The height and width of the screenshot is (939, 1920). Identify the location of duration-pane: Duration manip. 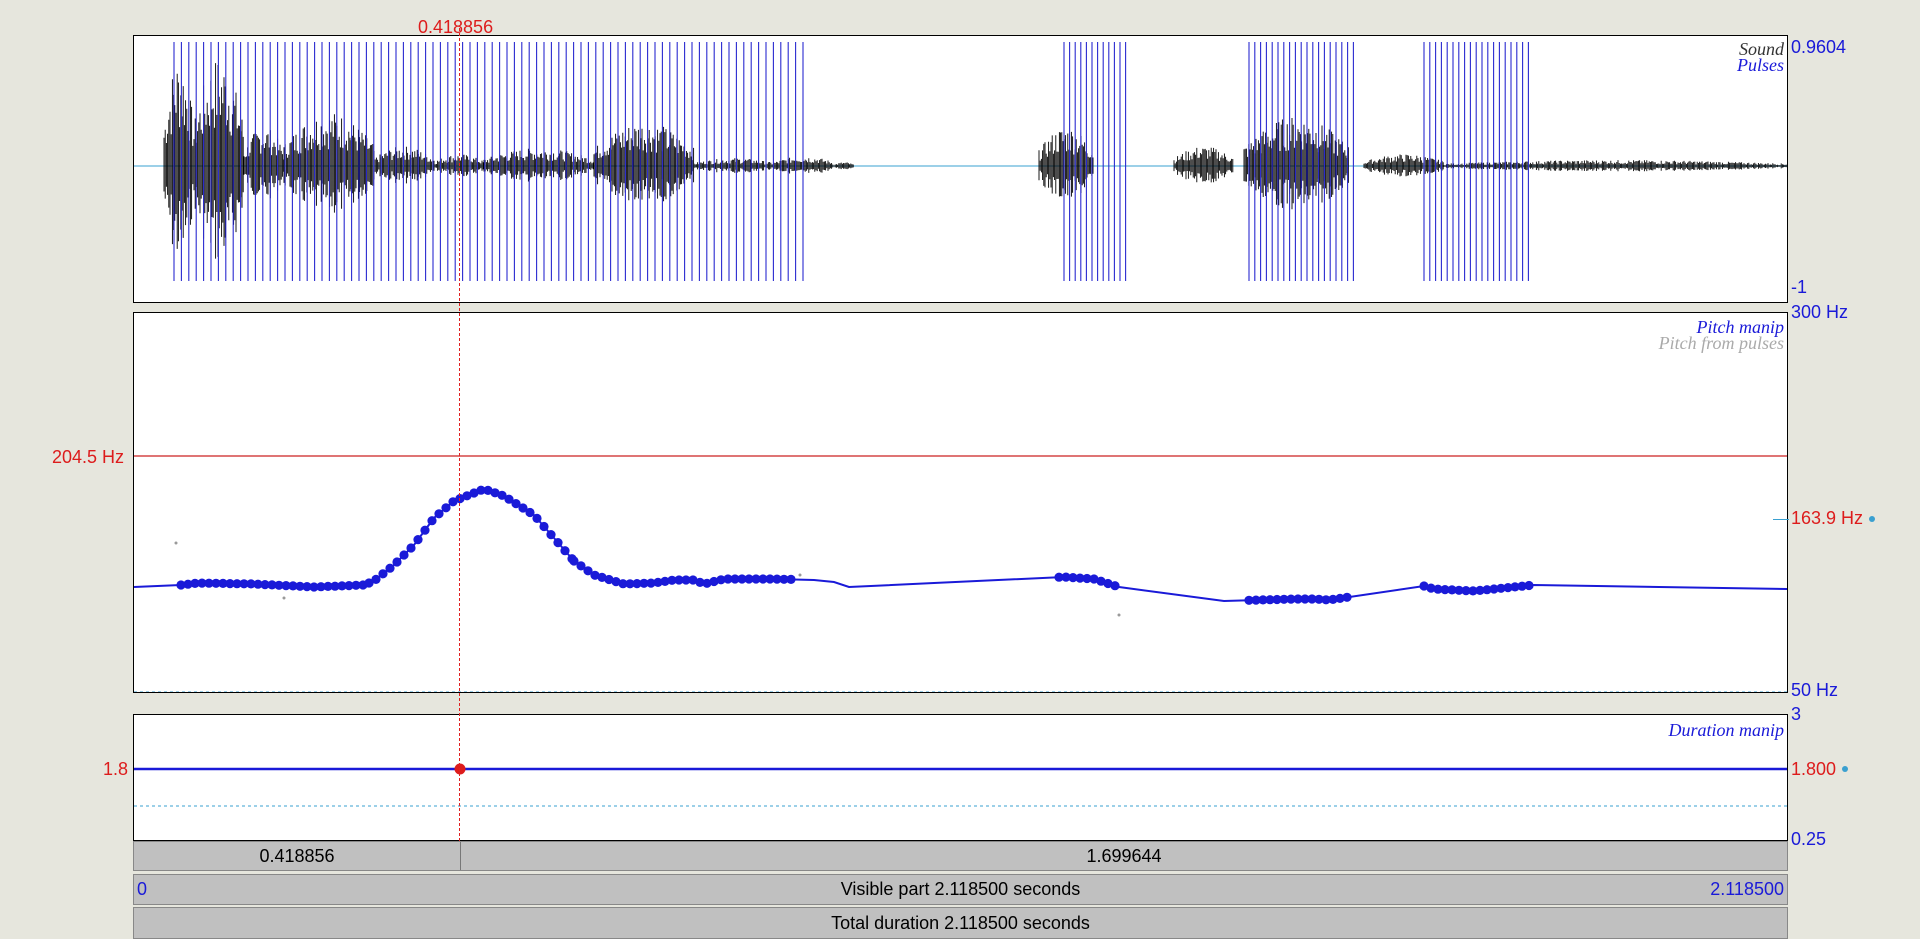
(960, 777).